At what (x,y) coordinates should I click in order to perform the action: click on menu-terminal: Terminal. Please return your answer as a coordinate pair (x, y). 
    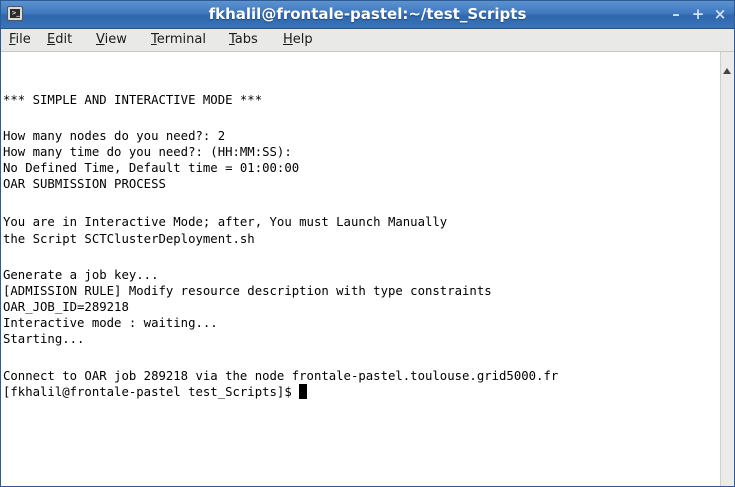
    Looking at the image, I should click on (178, 40).